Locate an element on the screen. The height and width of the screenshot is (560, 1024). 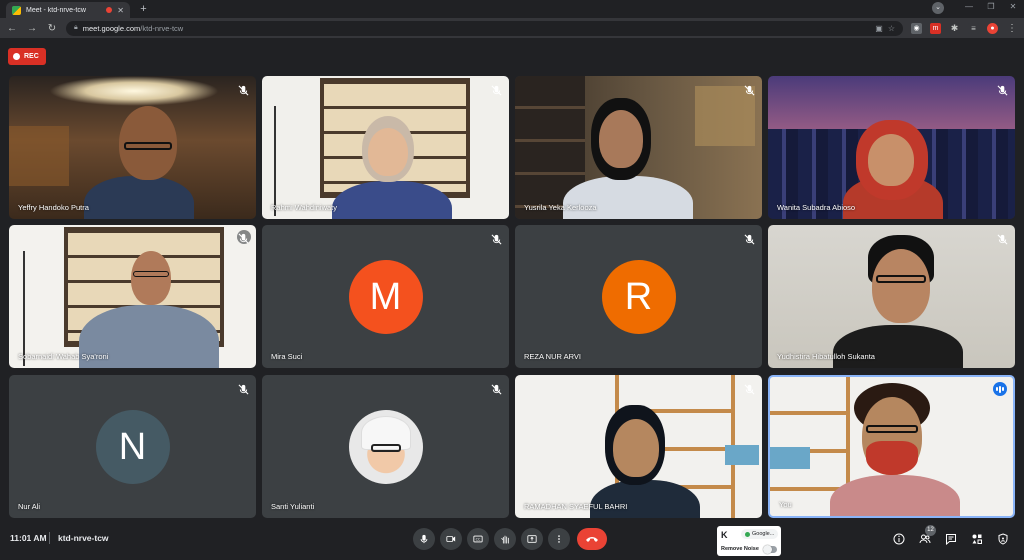
remove-noise-label: Remove Noise is located at coordinates (740, 549).